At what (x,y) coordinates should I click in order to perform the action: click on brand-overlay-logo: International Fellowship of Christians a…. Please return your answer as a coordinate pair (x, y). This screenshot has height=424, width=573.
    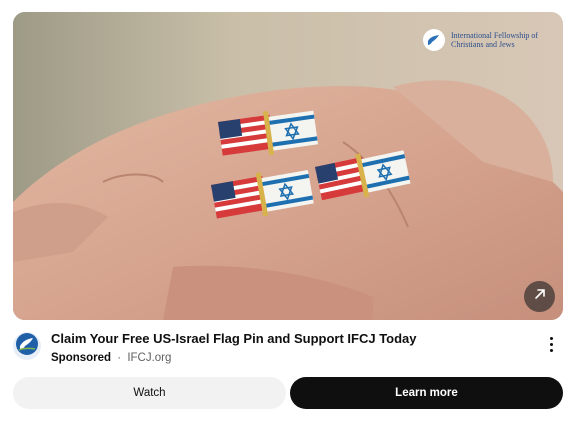
    Looking at the image, I should click on (482, 40).